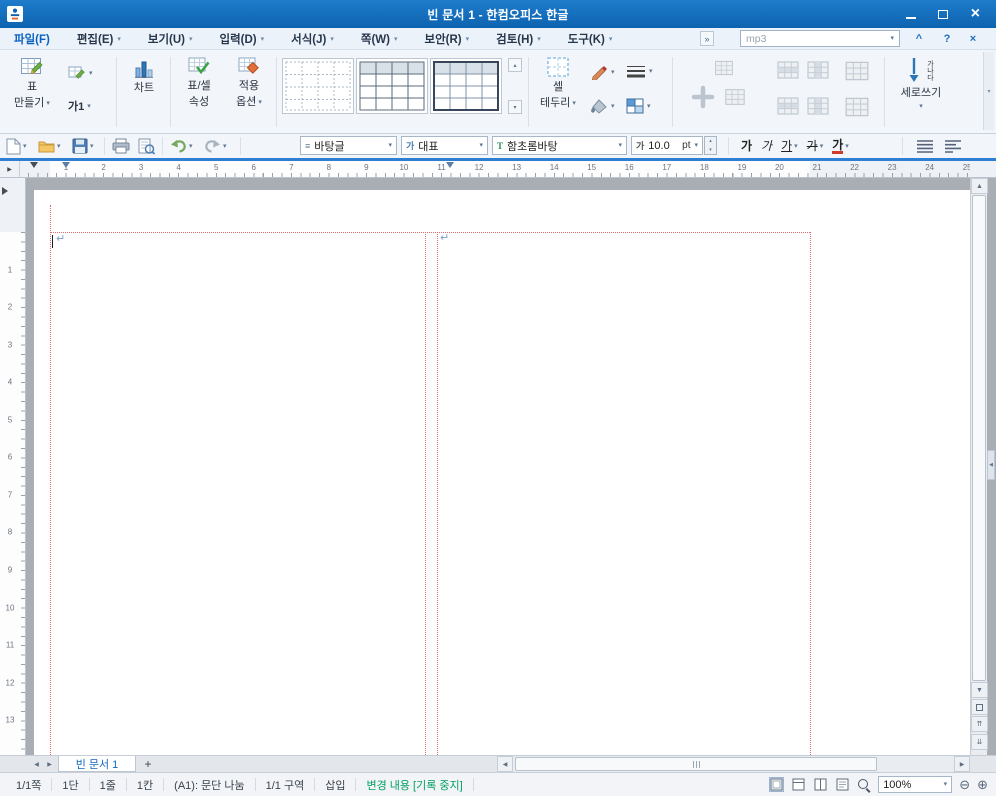 The height and width of the screenshot is (796, 996). Describe the element at coordinates (842, 784) in the screenshot. I see `view-mode-text-button` at that location.